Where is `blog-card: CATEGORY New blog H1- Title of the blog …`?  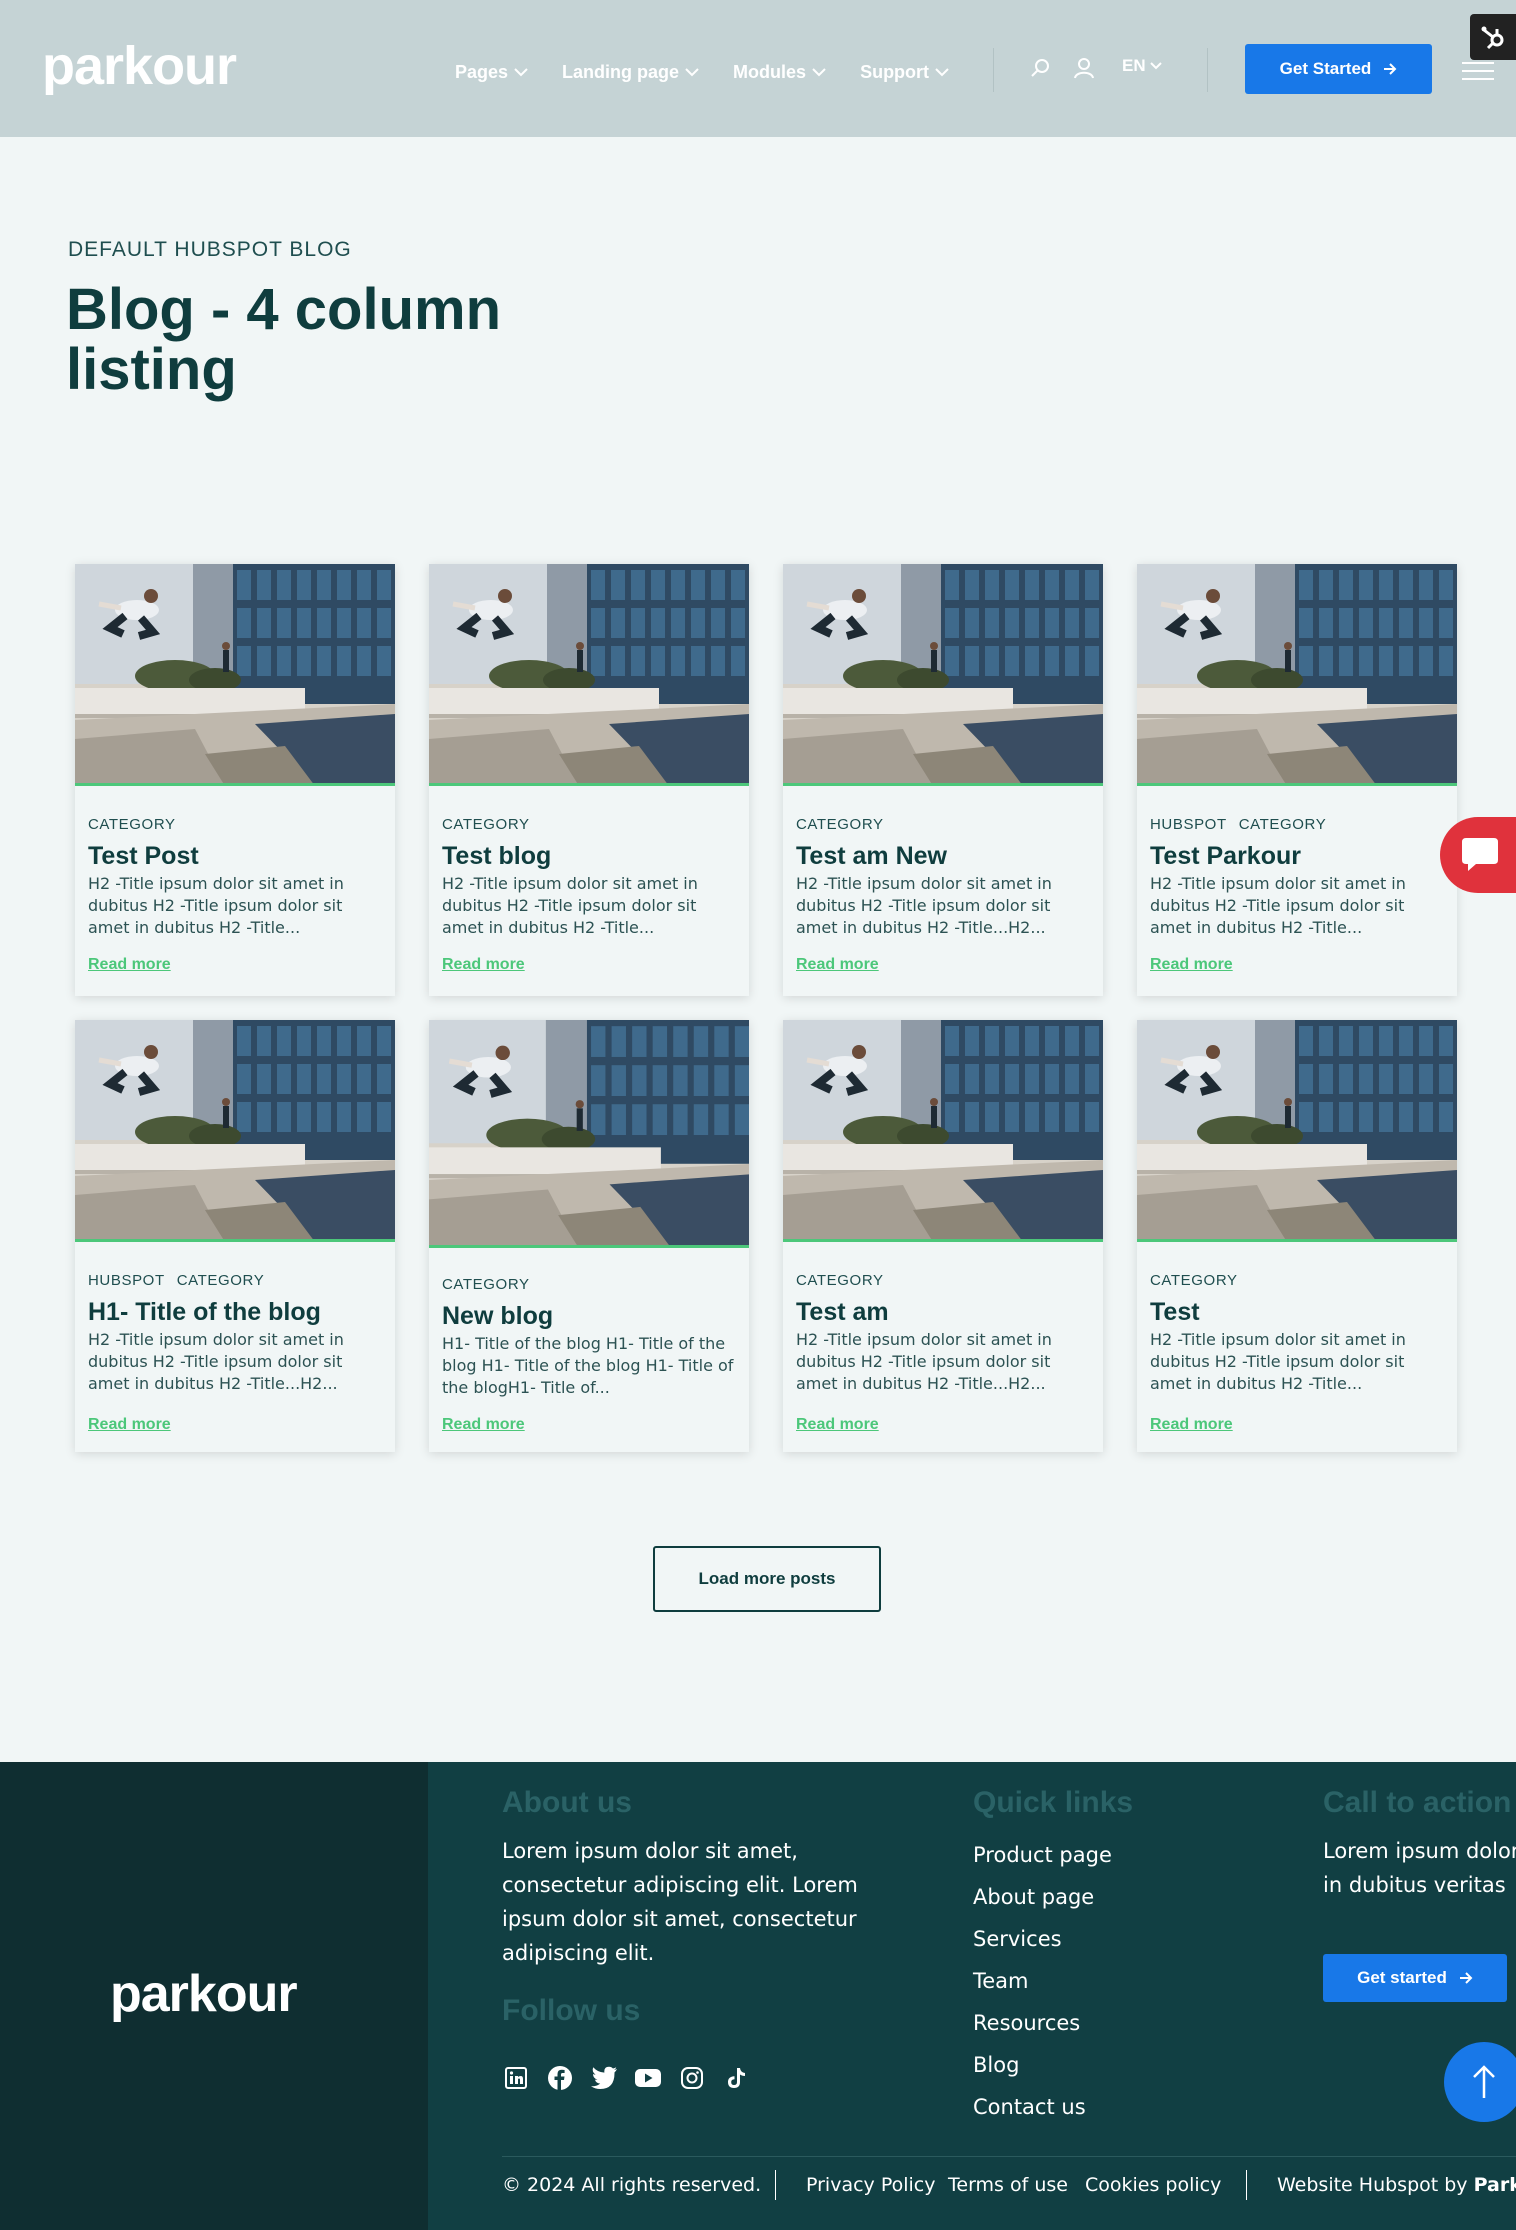 blog-card: CATEGORY New blog H1- Title of the blog … is located at coordinates (589, 1236).